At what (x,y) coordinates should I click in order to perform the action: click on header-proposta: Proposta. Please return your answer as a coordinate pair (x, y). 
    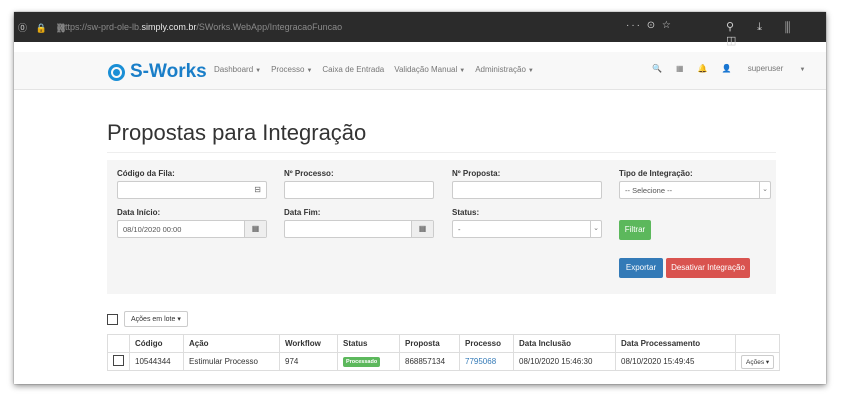
    Looking at the image, I should click on (429, 343).